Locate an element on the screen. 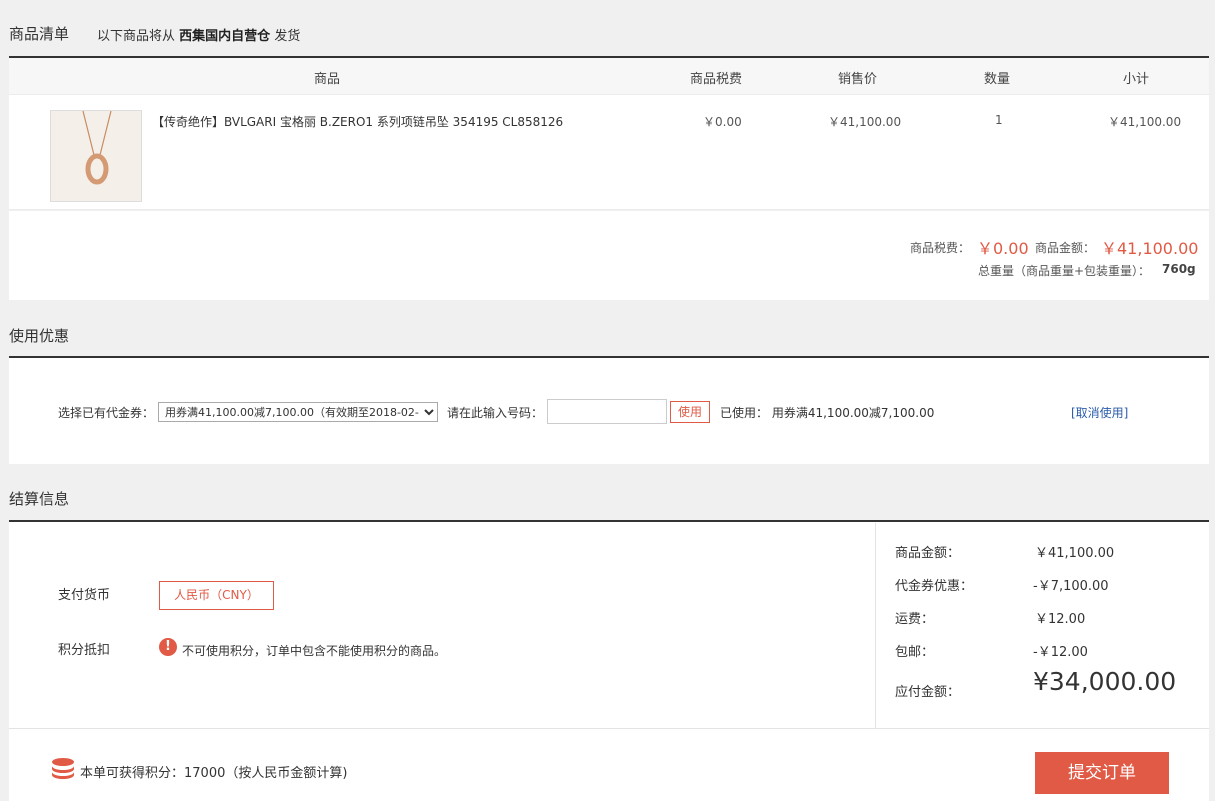 The width and height of the screenshot is (1215, 801). row-price: ￥41,100.00 is located at coordinates (865, 122).